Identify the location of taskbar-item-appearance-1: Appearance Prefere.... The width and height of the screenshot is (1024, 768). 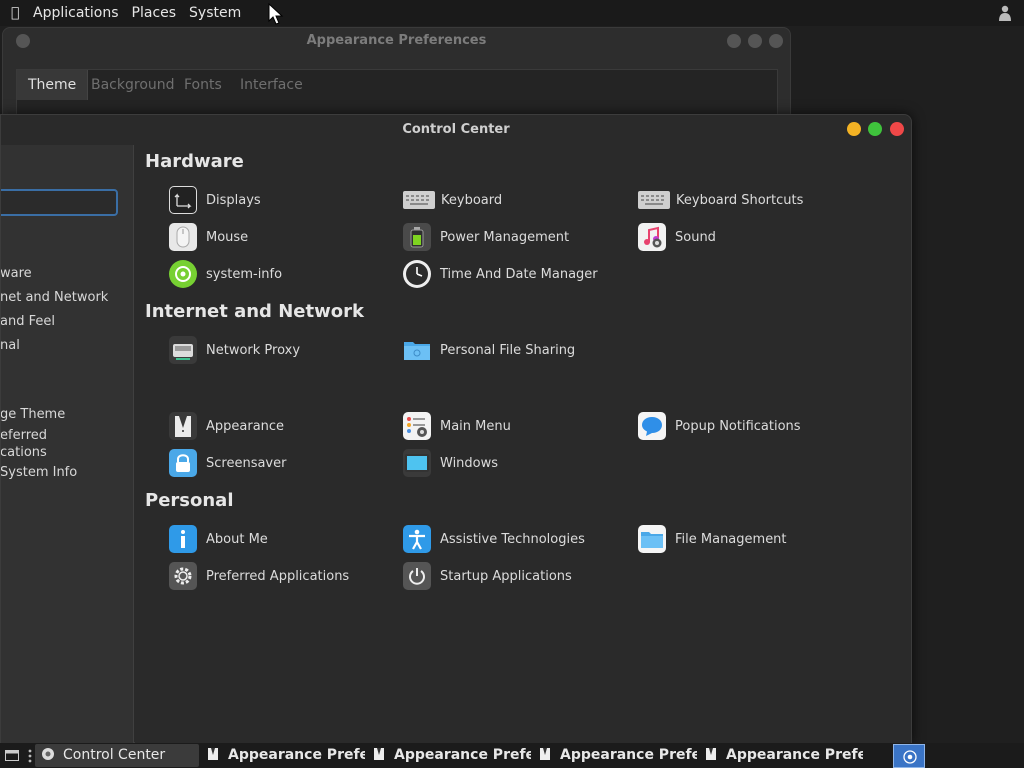
(282, 755).